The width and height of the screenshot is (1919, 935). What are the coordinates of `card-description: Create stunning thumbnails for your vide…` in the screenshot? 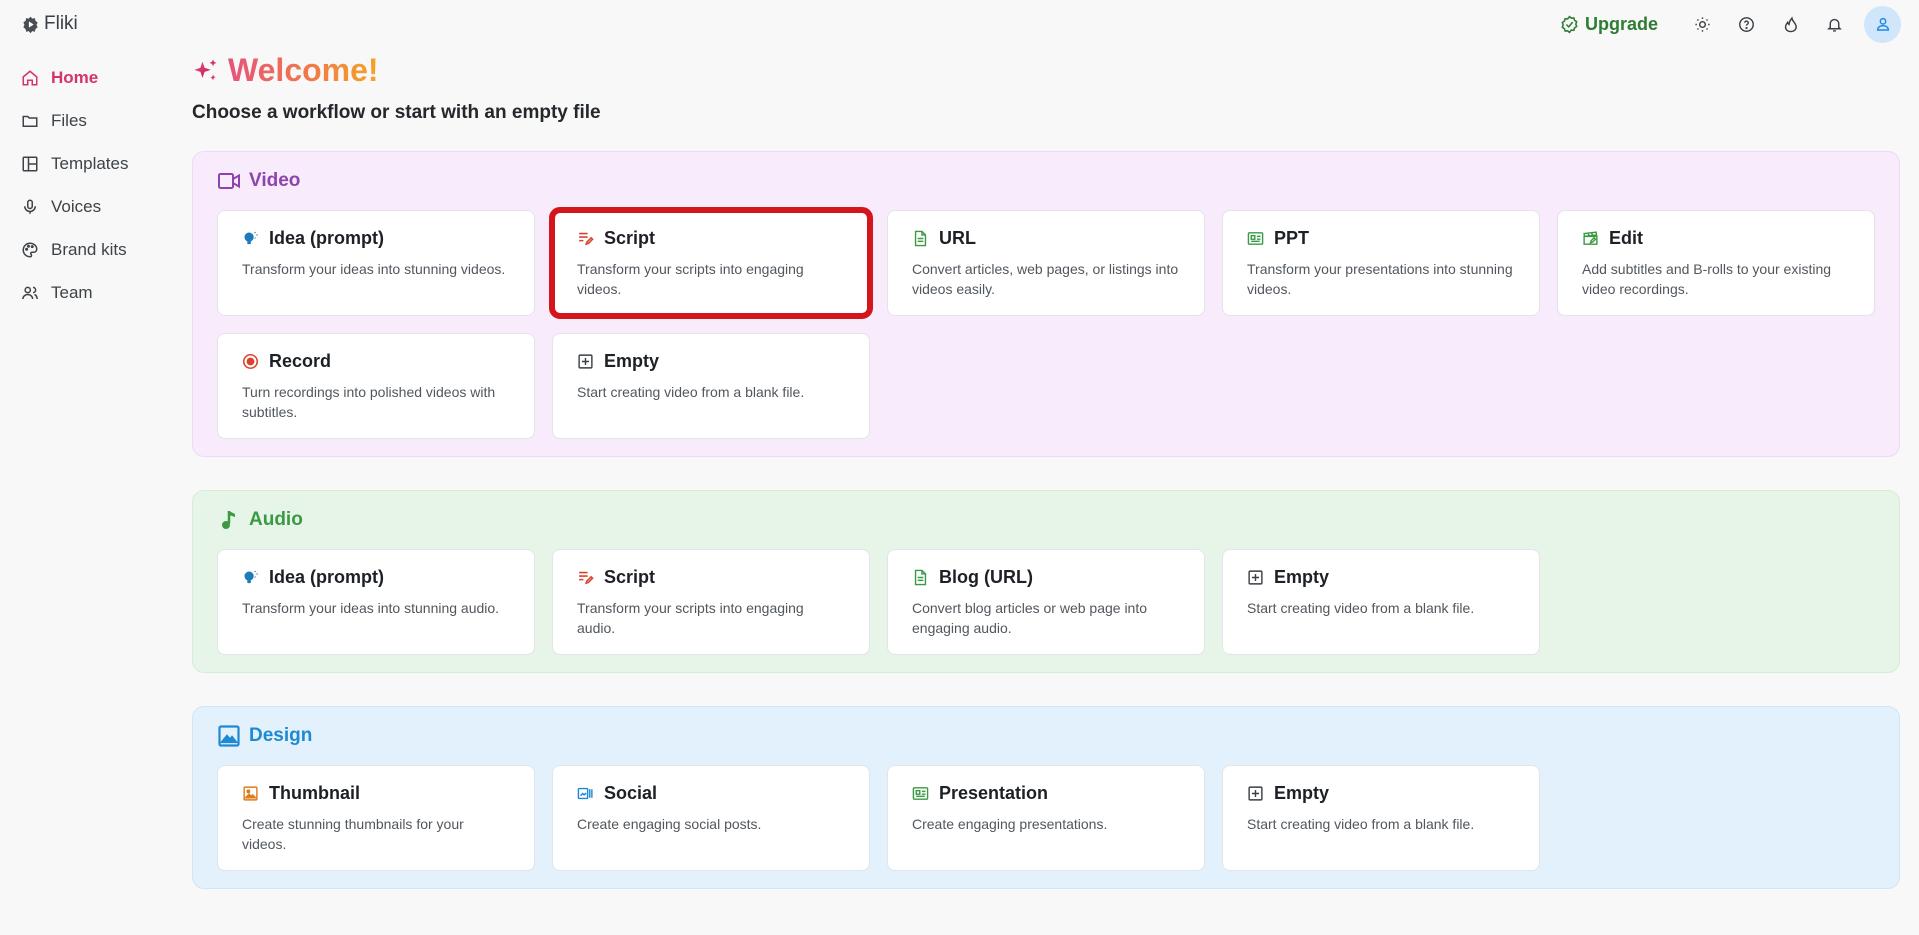 It's located at (353, 834).